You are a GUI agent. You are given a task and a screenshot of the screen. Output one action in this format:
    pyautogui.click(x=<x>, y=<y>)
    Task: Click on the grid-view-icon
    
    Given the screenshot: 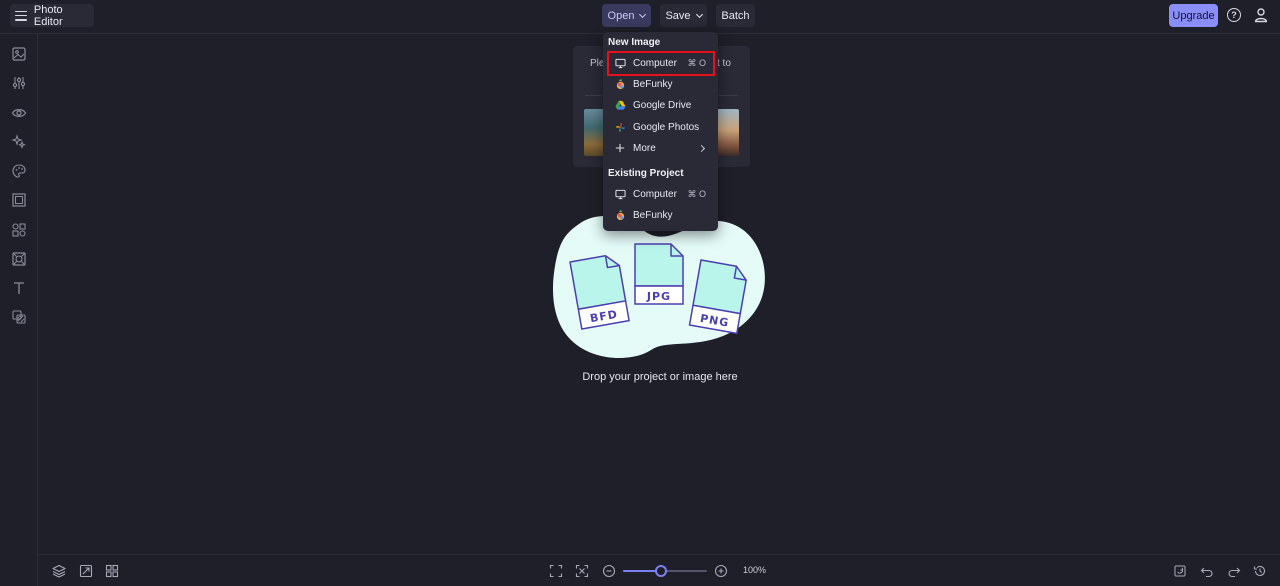 What is the action you would take?
    pyautogui.click(x=112, y=571)
    